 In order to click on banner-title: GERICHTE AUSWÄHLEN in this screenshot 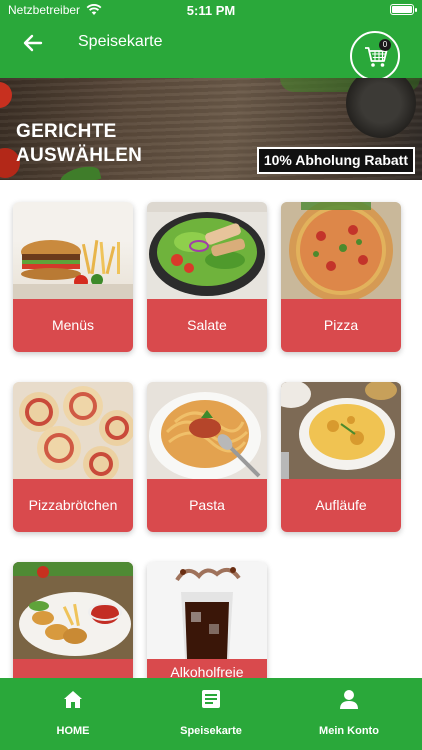, I will do `click(79, 144)`.